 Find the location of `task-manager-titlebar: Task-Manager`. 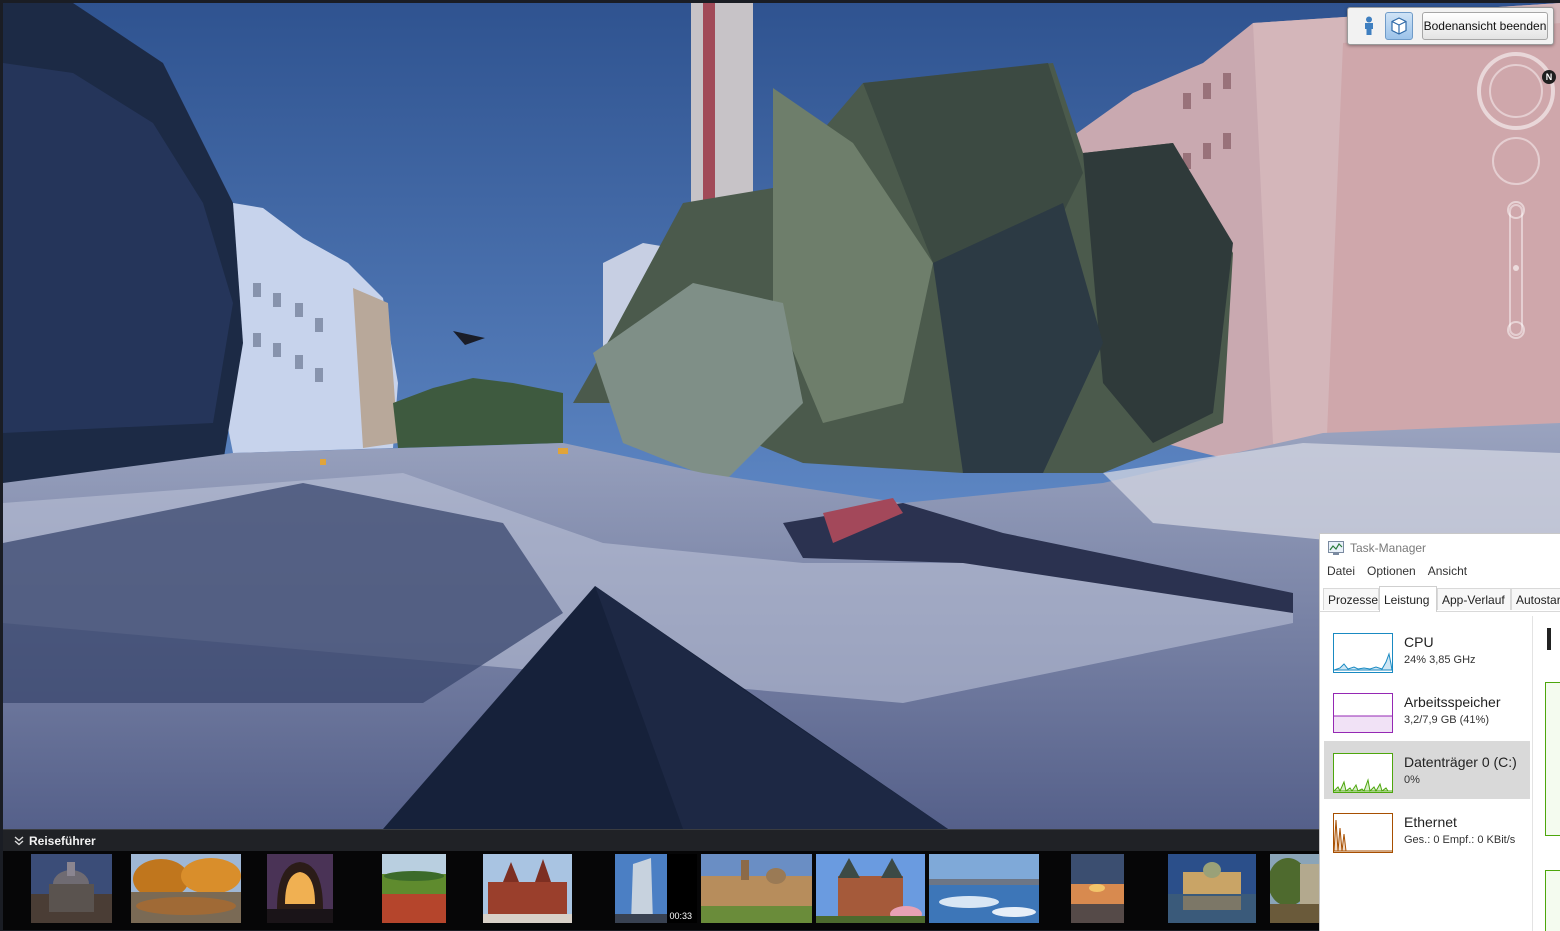

task-manager-titlebar: Task-Manager is located at coordinates (1440, 548).